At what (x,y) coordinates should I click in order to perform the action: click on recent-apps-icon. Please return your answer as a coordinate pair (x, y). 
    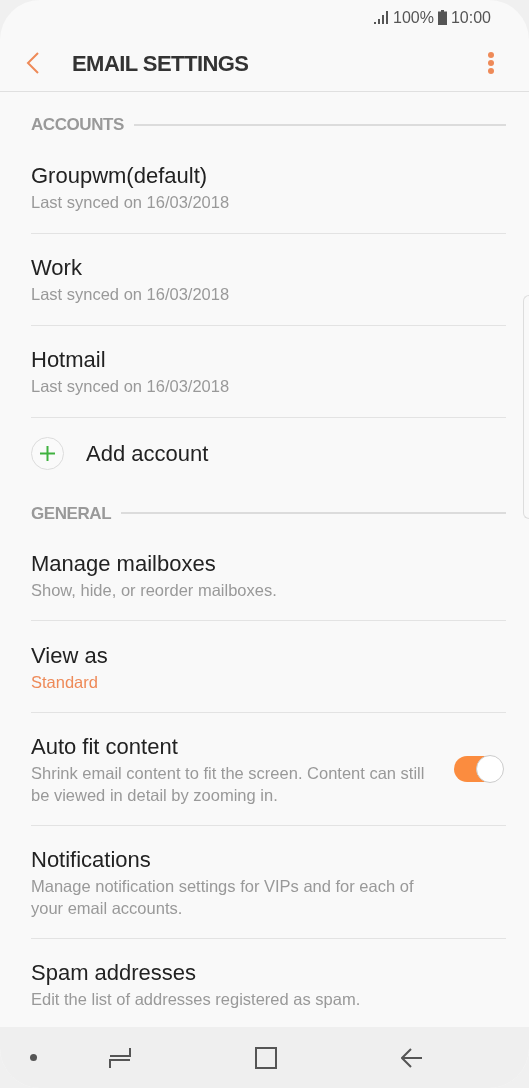
    Looking at the image, I should click on (120, 1057).